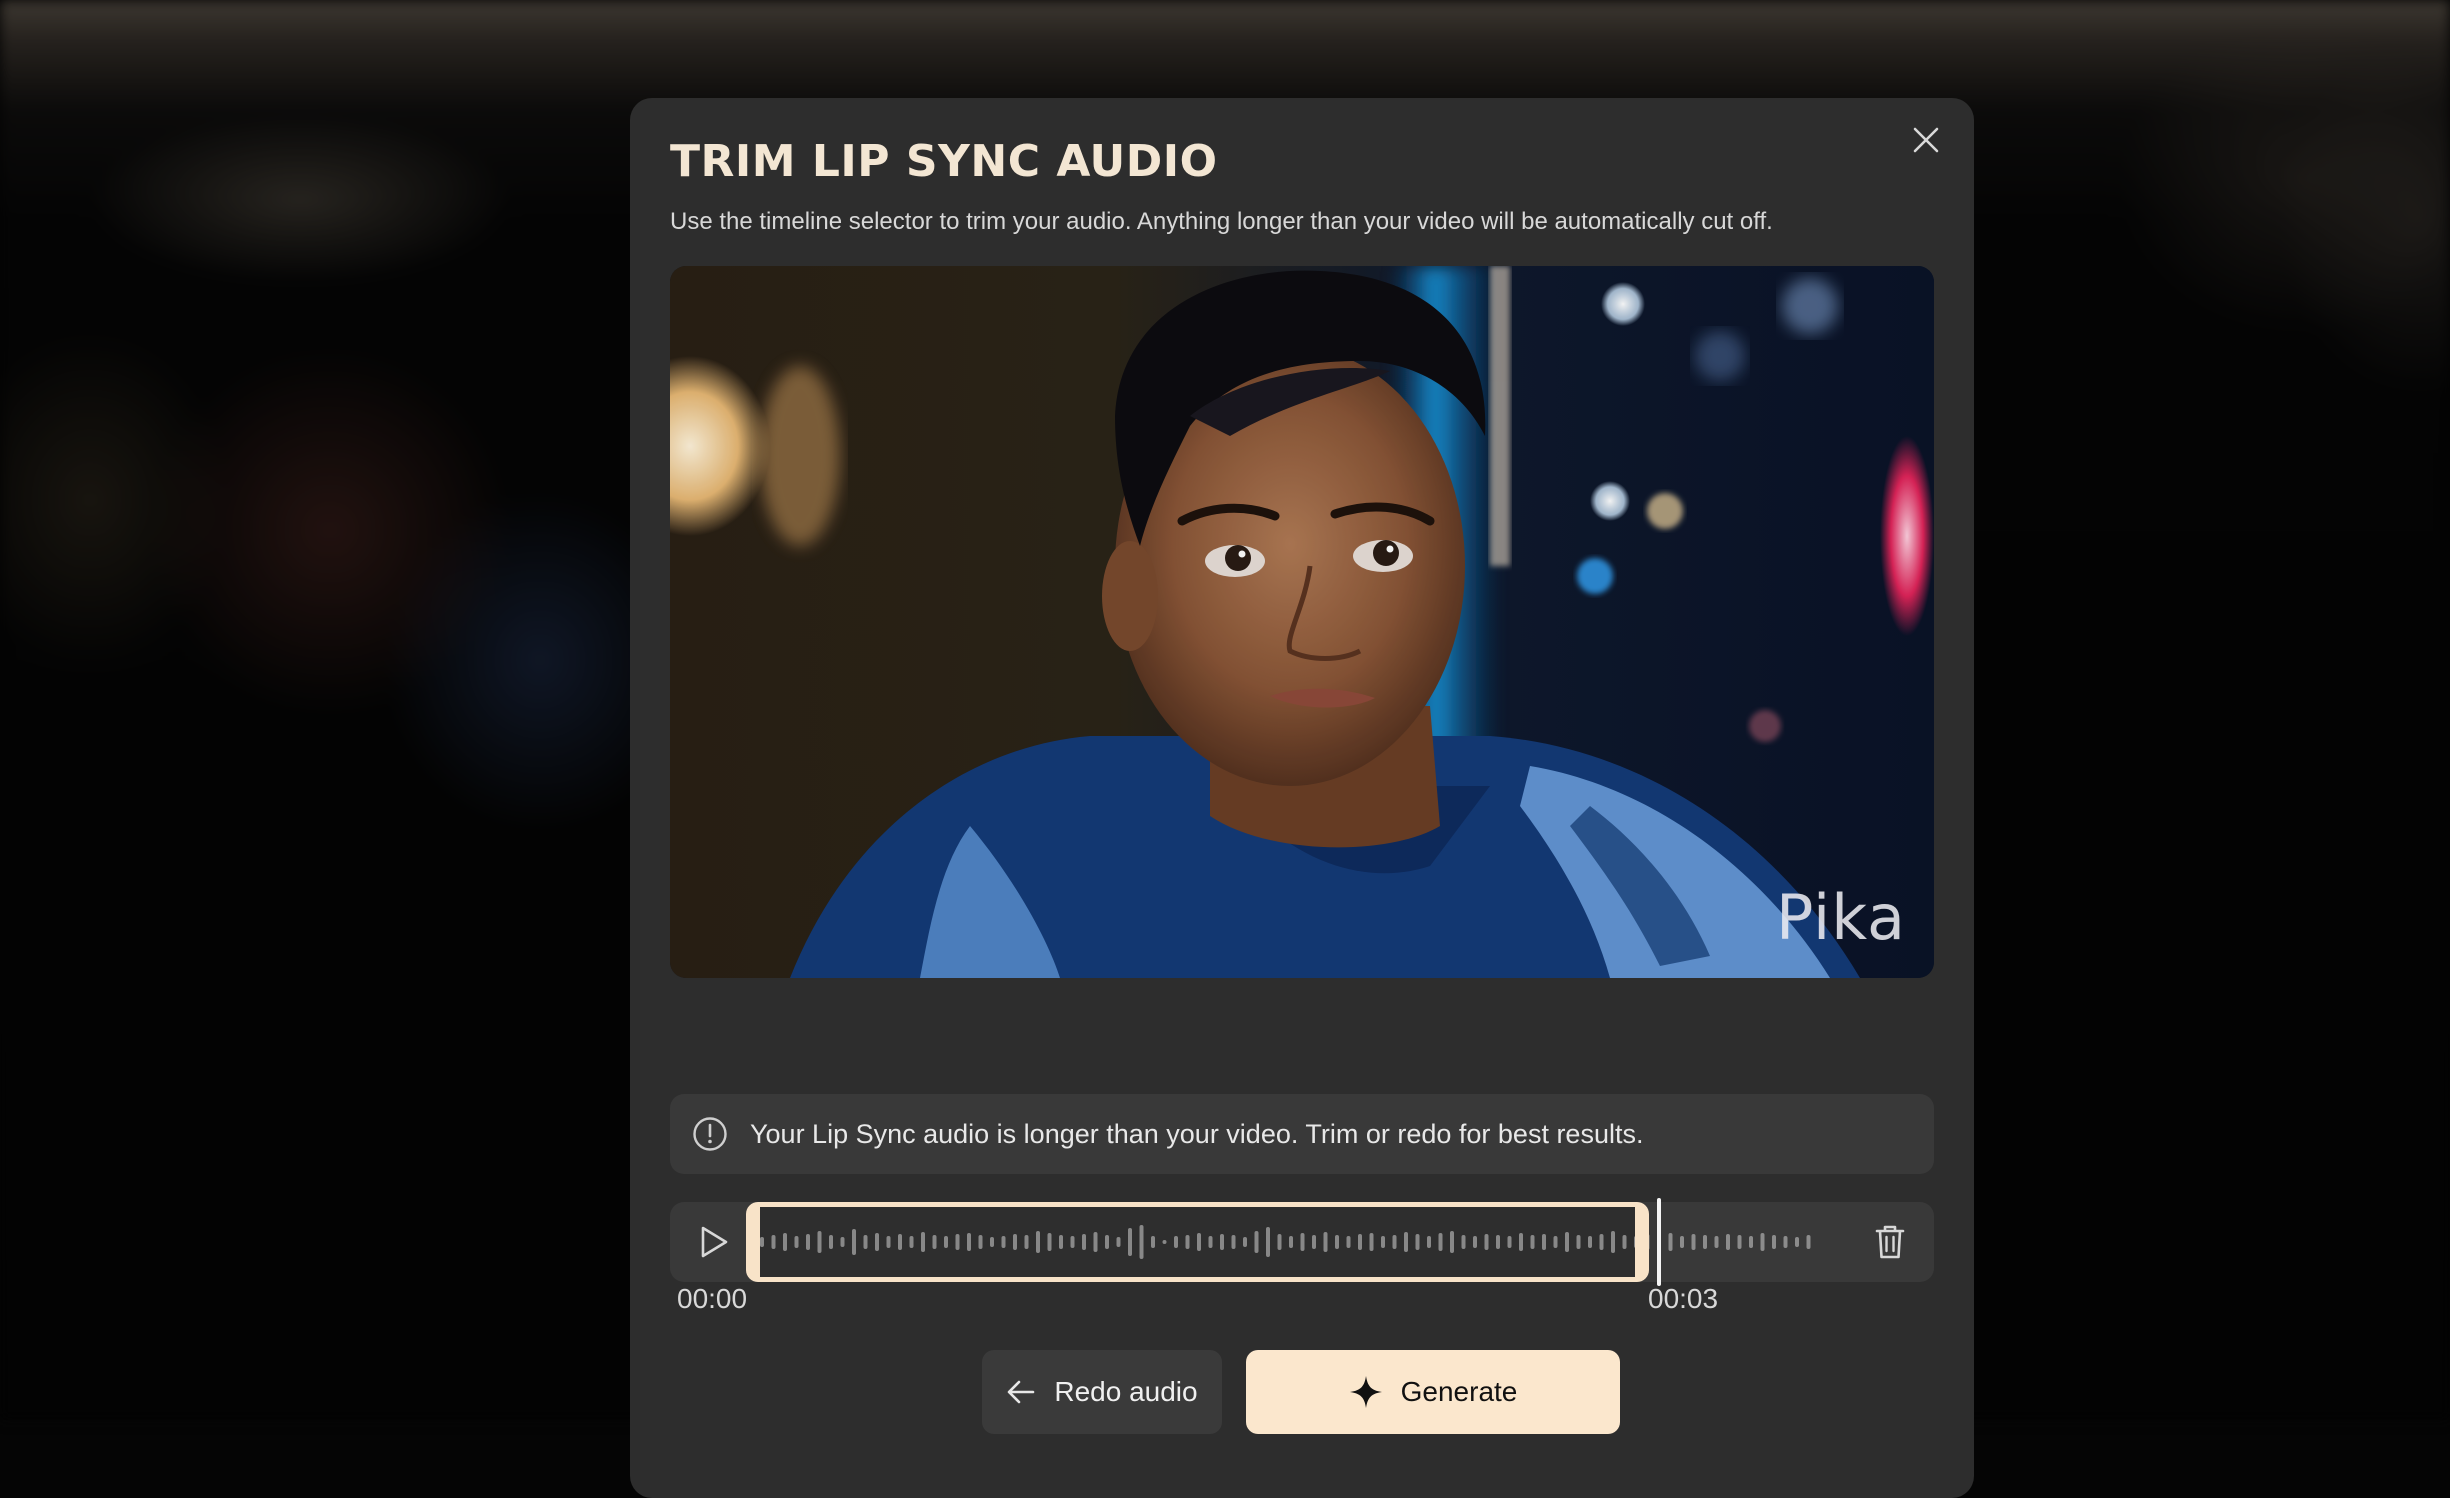  What do you see at coordinates (1021, 1392) in the screenshot?
I see `arrow-left-icon` at bounding box center [1021, 1392].